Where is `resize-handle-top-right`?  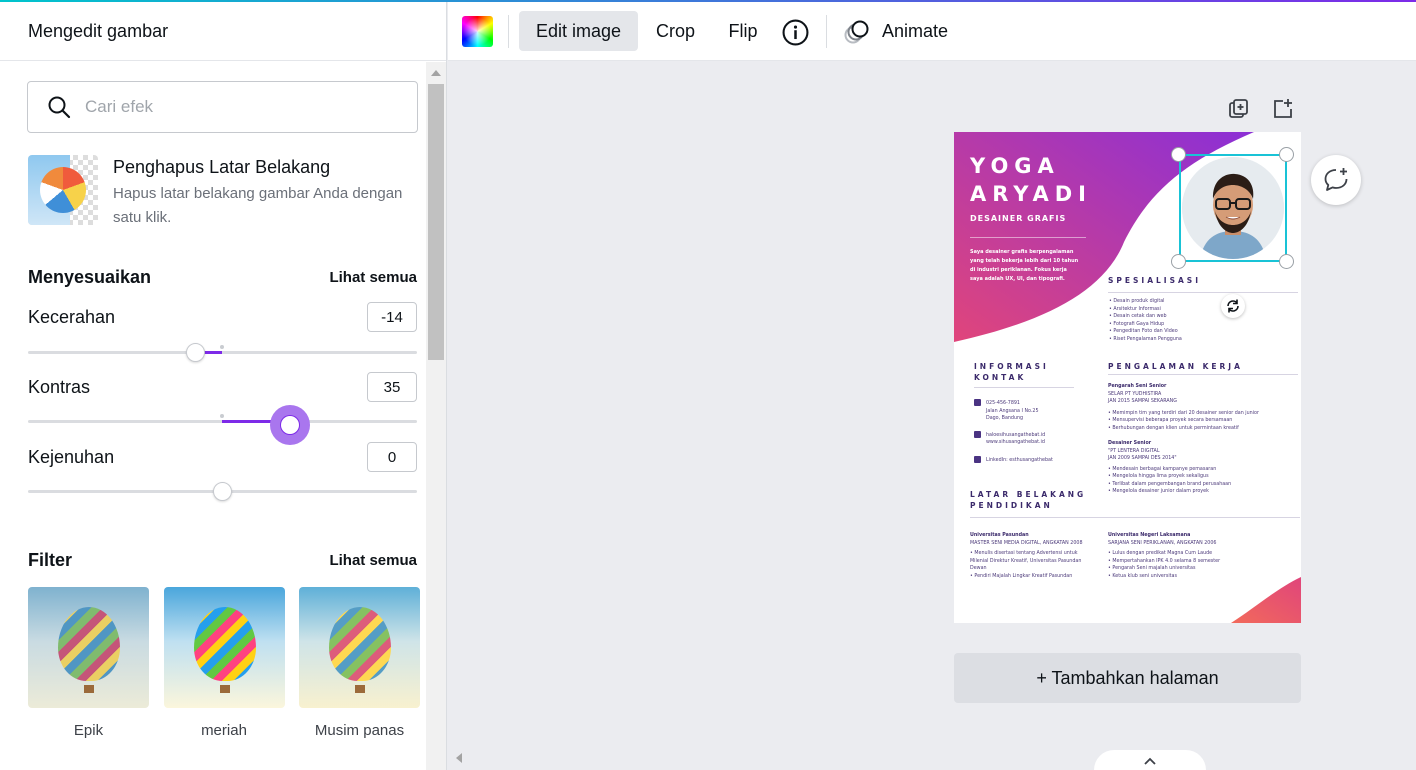
resize-handle-top-right is located at coordinates (1286, 154).